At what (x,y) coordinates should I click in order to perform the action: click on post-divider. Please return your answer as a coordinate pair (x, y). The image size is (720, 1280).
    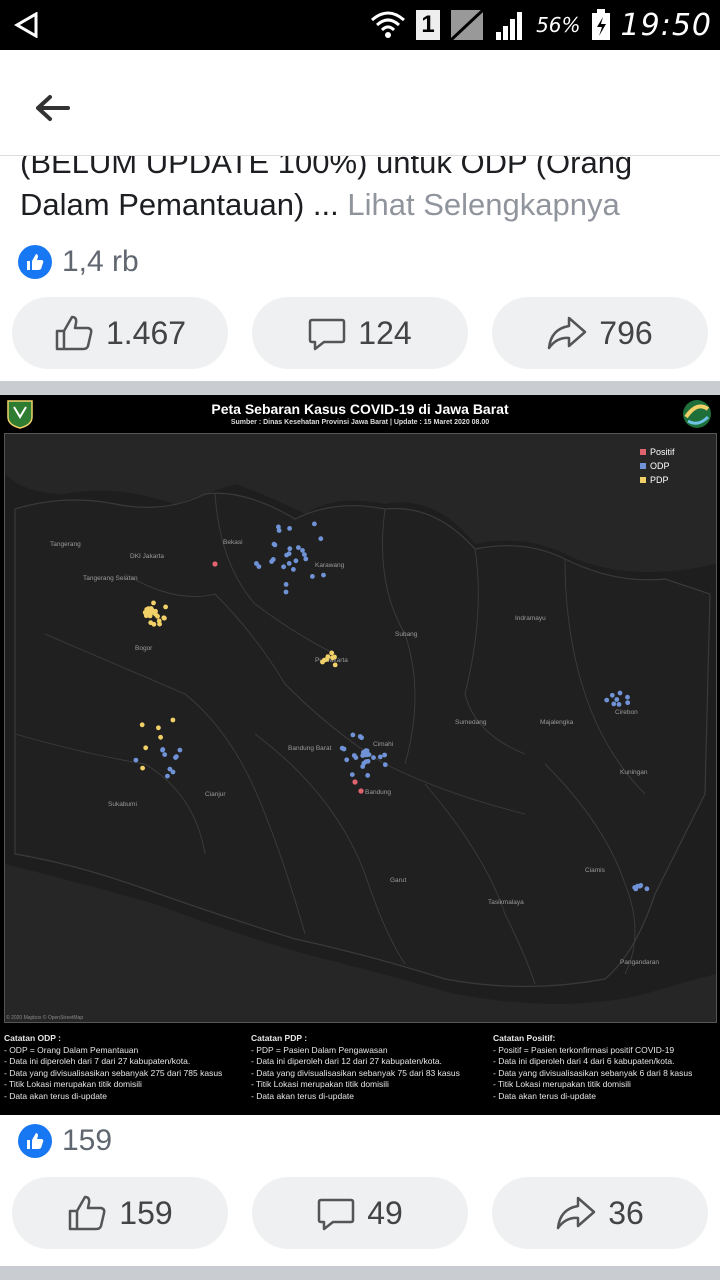
    Looking at the image, I should click on (360, 388).